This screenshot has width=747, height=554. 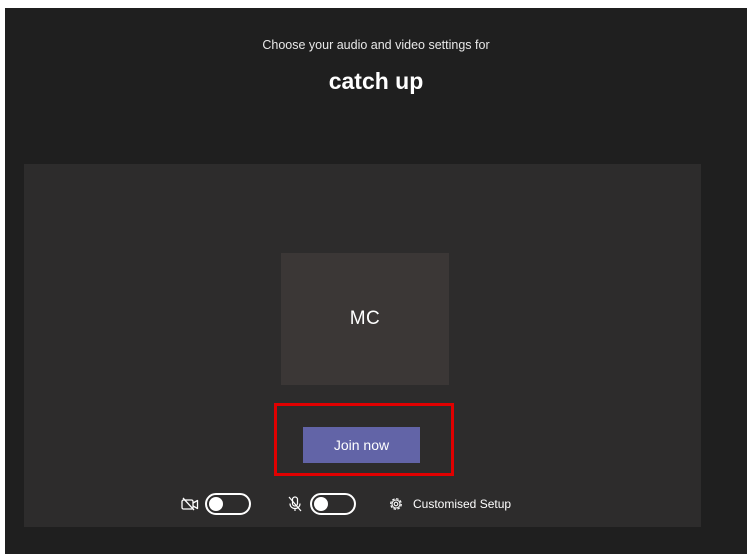 I want to click on customised-setup-button: Customised Setup, so click(x=448, y=504).